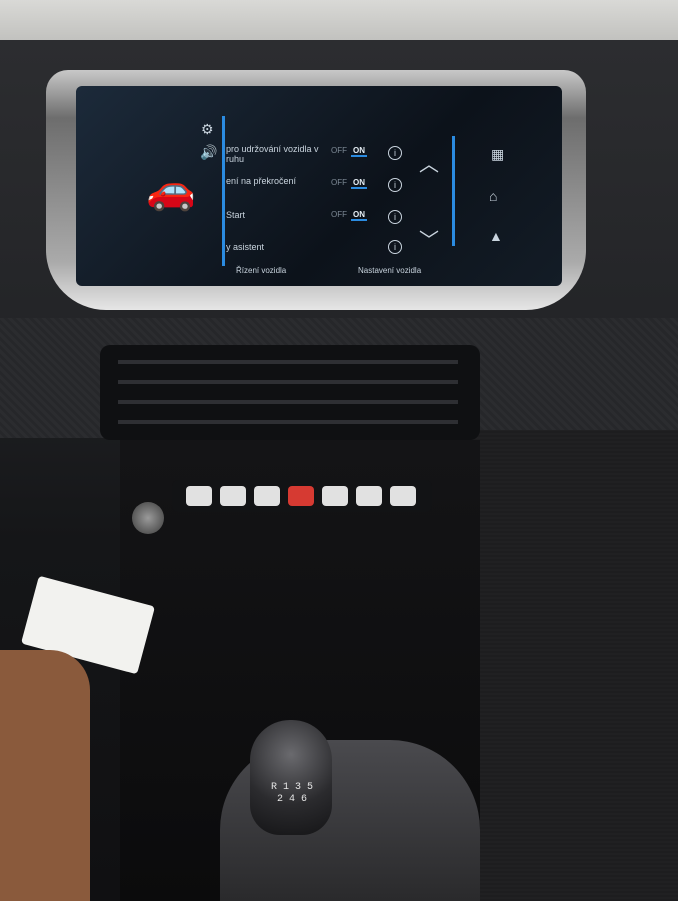 This screenshot has height=901, width=678. What do you see at coordinates (207, 129) in the screenshot?
I see `gear-icon: ⚙` at bounding box center [207, 129].